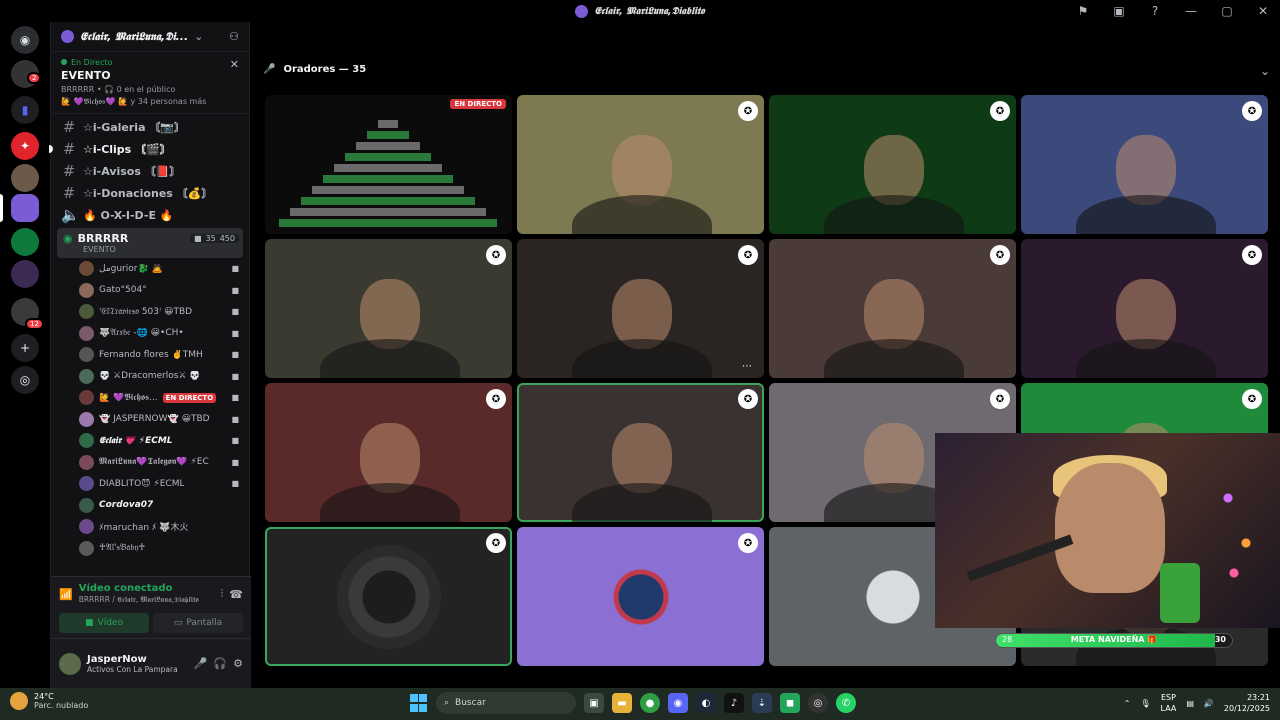 The height and width of the screenshot is (720, 1280). Describe the element at coordinates (762, 703) in the screenshot. I see `app-icon: ⇣` at that location.